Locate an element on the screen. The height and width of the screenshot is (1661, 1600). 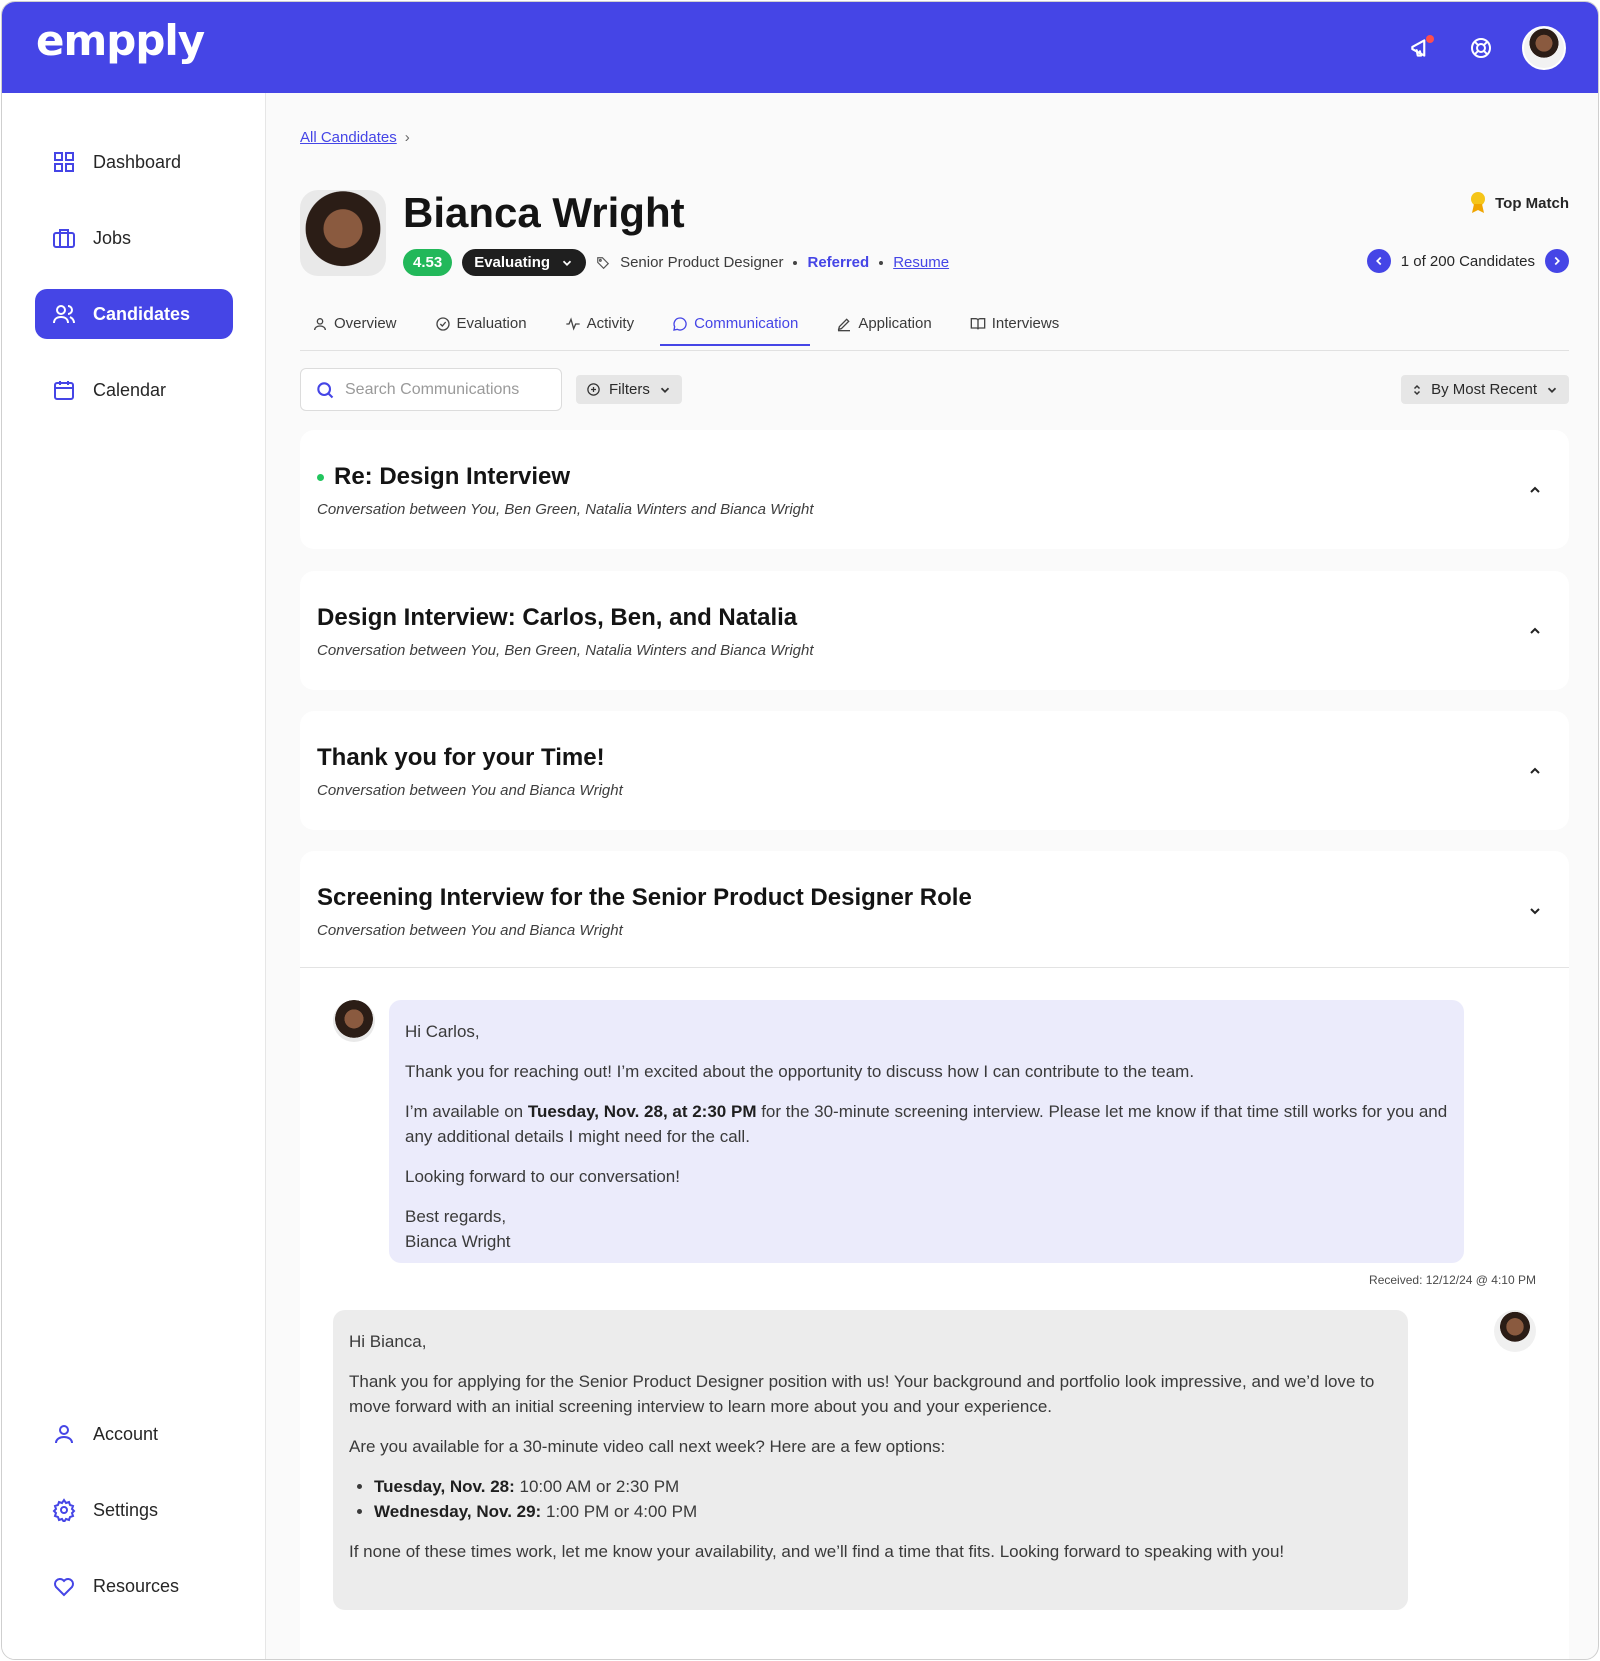
filters-label: Filters is located at coordinates (629, 389).